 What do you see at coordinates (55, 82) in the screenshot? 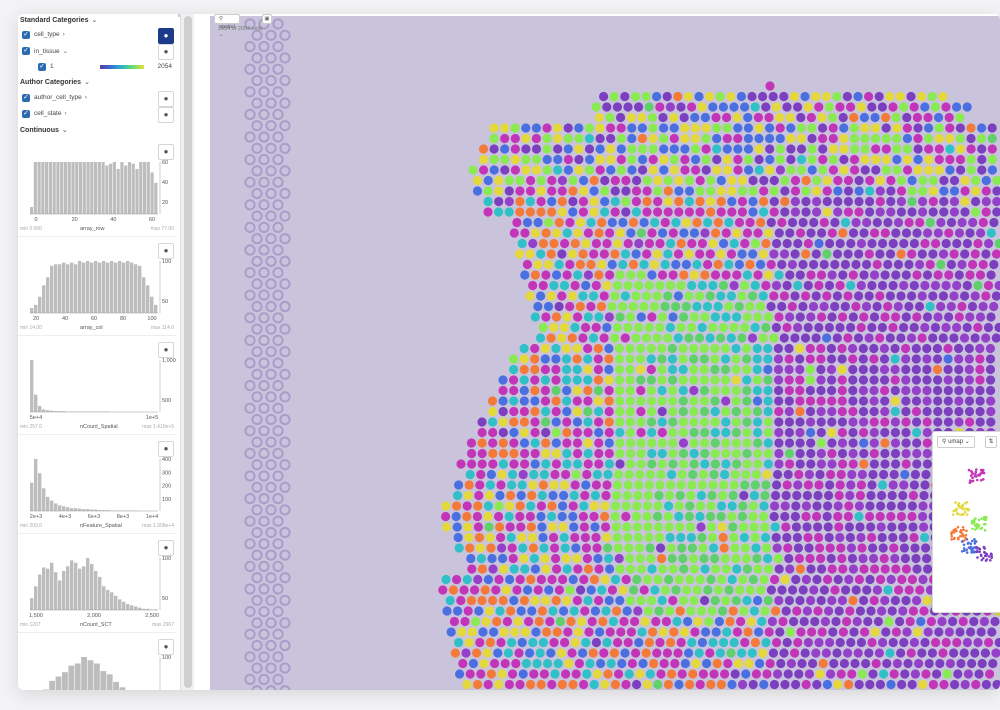
I see `author-categories-title: Author Categories ⌄` at bounding box center [55, 82].